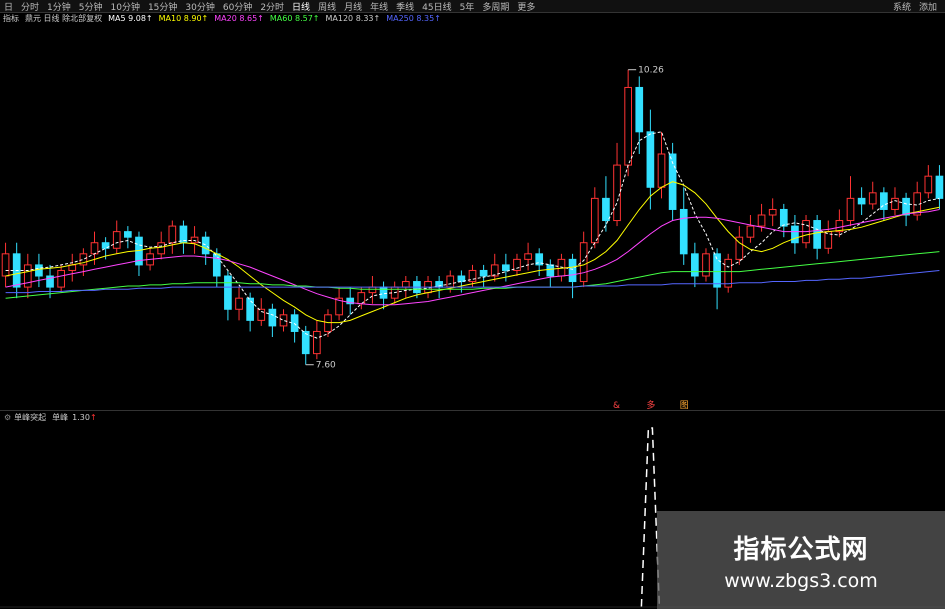  I want to click on period-tab-17: 更多, so click(526, 6).